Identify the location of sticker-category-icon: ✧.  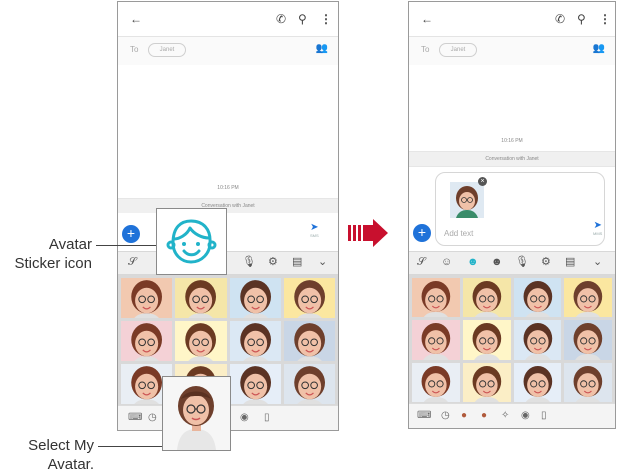
(505, 416).